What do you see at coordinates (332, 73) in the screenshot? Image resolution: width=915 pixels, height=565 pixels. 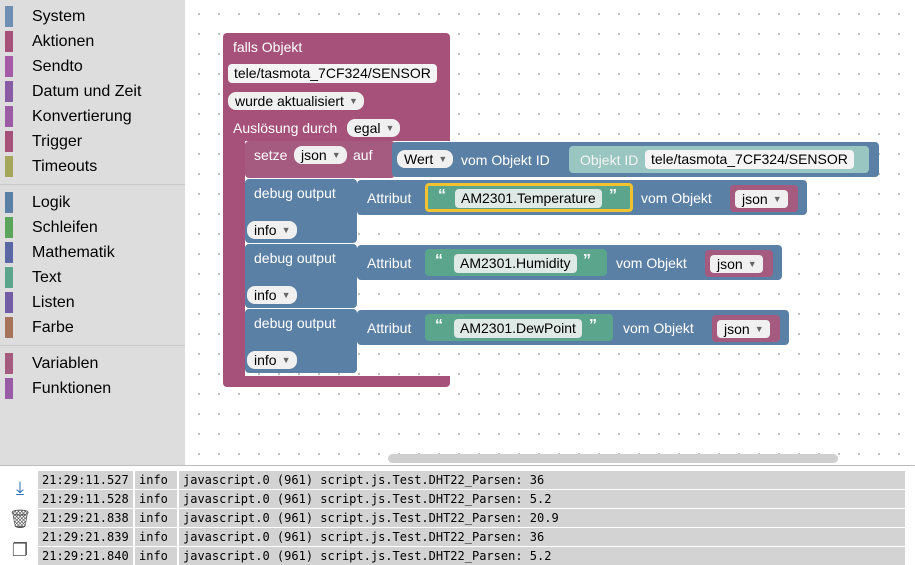 I see `trigger-object-id-field: tele/tasmota_7CF324/SENSOR` at bounding box center [332, 73].